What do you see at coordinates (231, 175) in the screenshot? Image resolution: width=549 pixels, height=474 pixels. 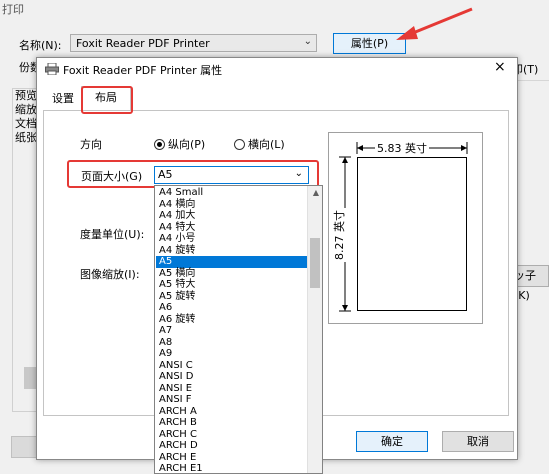 I see `paper-size-select: A5 ⌄` at bounding box center [231, 175].